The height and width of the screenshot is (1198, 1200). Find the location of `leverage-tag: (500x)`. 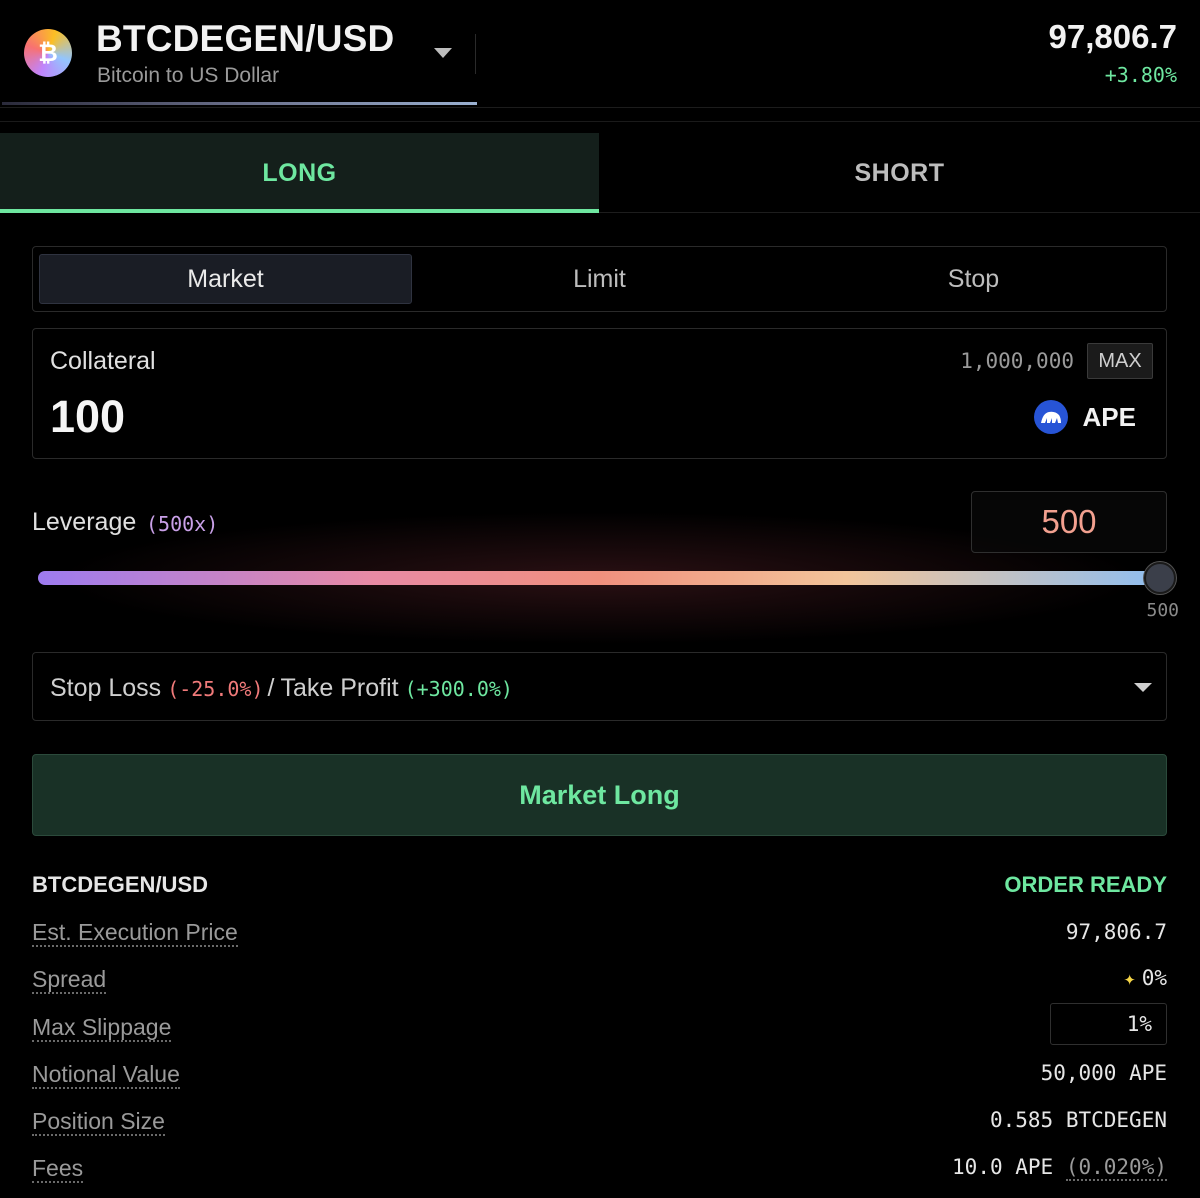

leverage-tag: (500x) is located at coordinates (182, 524).